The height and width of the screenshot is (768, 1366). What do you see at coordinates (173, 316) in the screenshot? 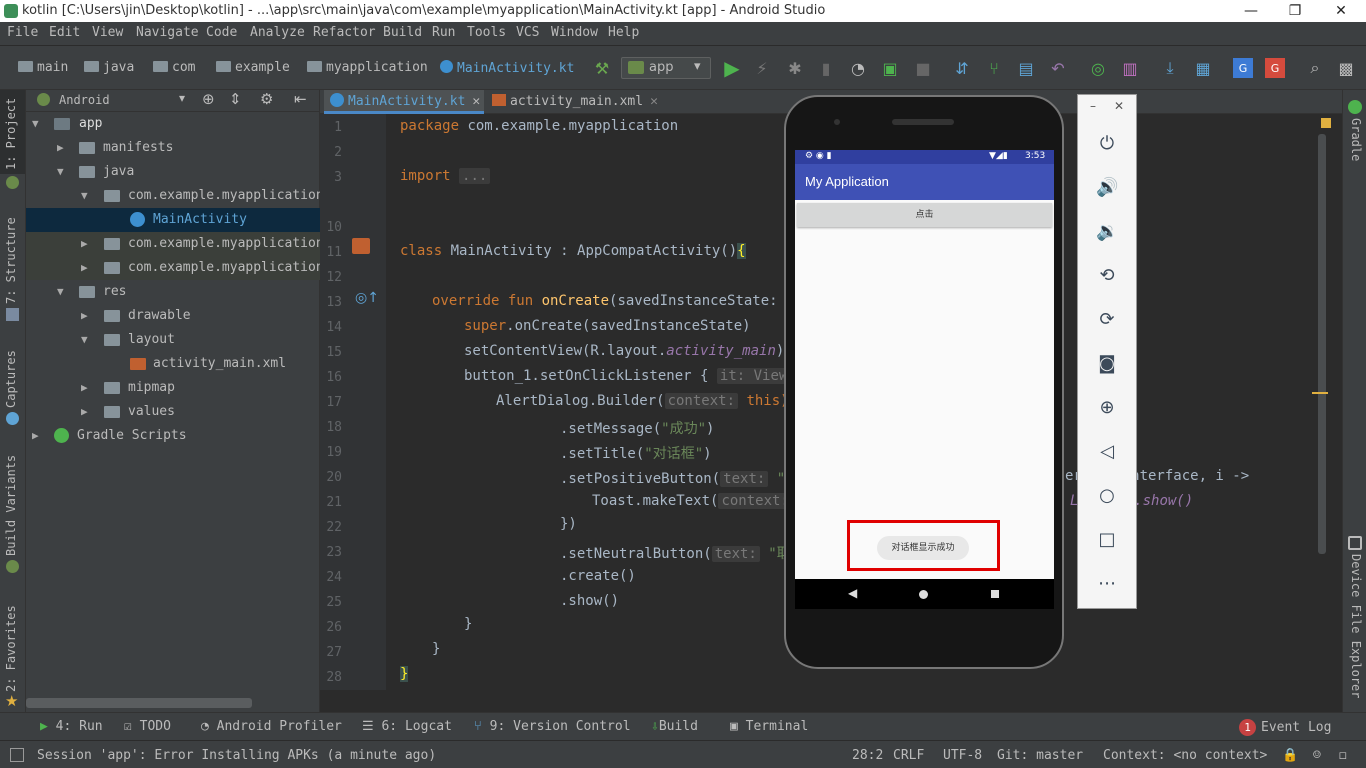
I see `tree-item-drawable: ▶ drawable` at bounding box center [173, 316].